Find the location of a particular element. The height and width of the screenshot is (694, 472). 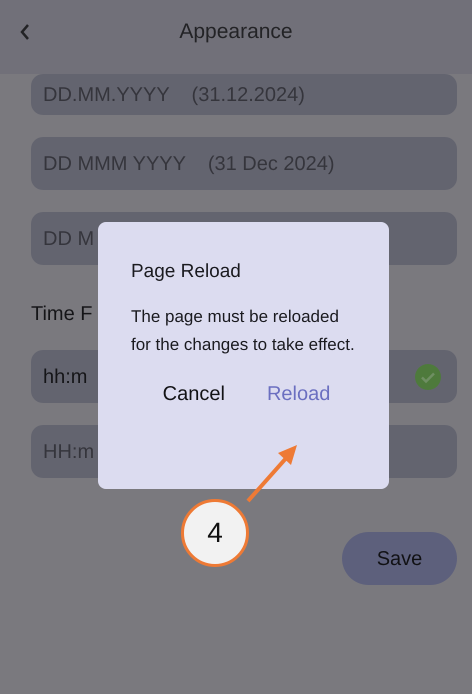

check-icon is located at coordinates (428, 377).